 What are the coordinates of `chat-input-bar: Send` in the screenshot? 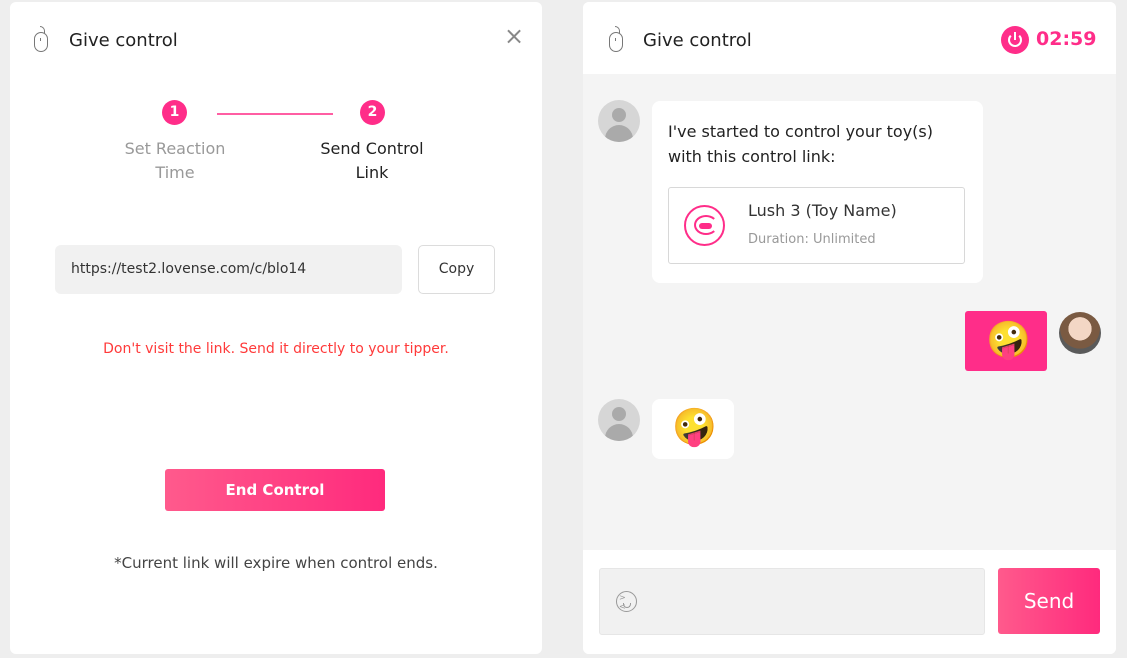 It's located at (849, 602).